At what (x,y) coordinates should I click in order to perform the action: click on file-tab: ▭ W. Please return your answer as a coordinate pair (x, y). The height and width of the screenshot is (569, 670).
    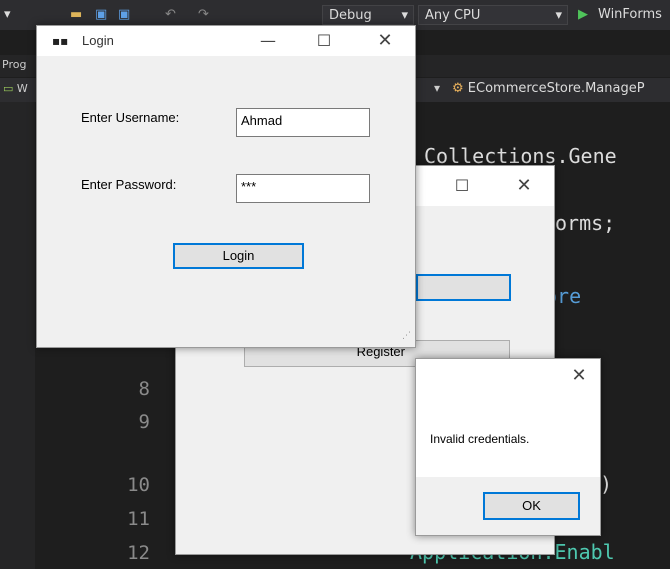
    Looking at the image, I should click on (15, 88).